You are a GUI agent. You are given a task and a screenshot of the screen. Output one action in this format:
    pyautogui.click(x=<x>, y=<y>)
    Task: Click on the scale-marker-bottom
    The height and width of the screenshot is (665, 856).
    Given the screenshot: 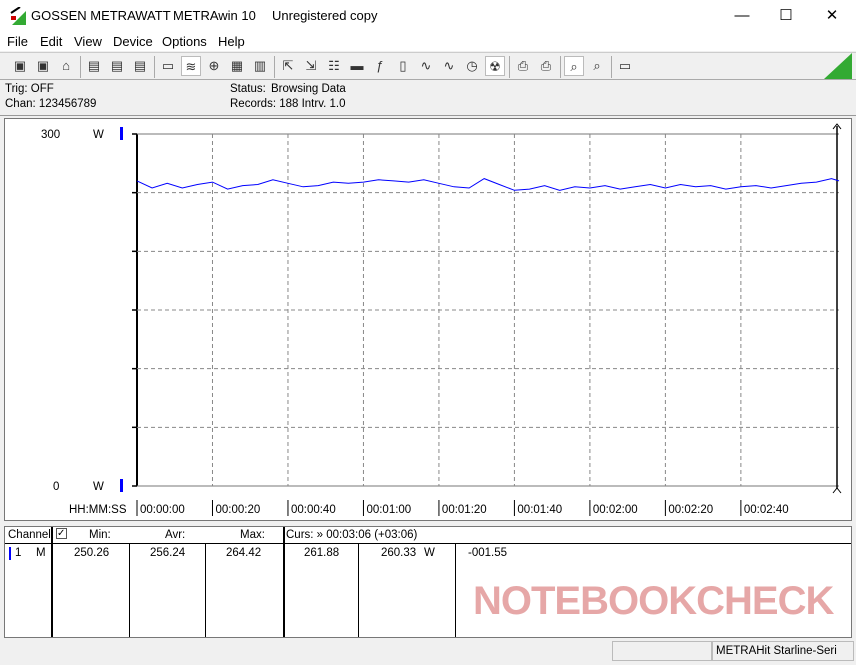 What is the action you would take?
    pyautogui.click(x=121, y=485)
    